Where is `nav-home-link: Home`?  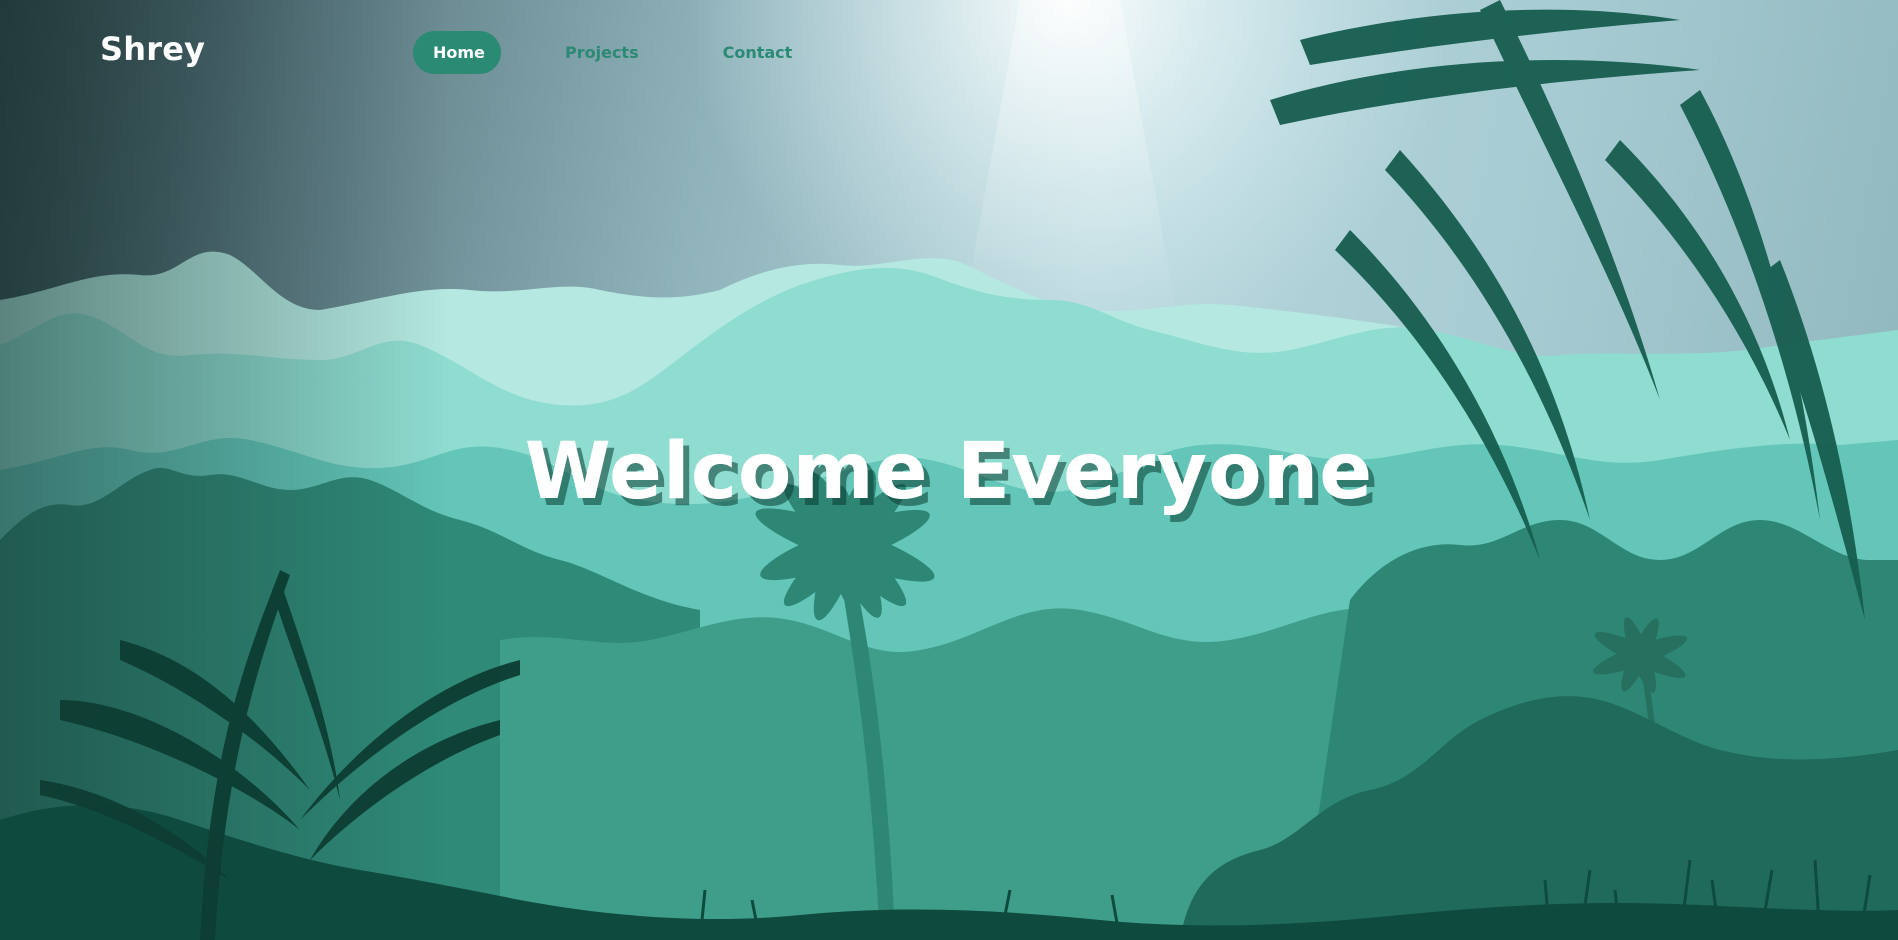 nav-home-link: Home is located at coordinates (457, 52).